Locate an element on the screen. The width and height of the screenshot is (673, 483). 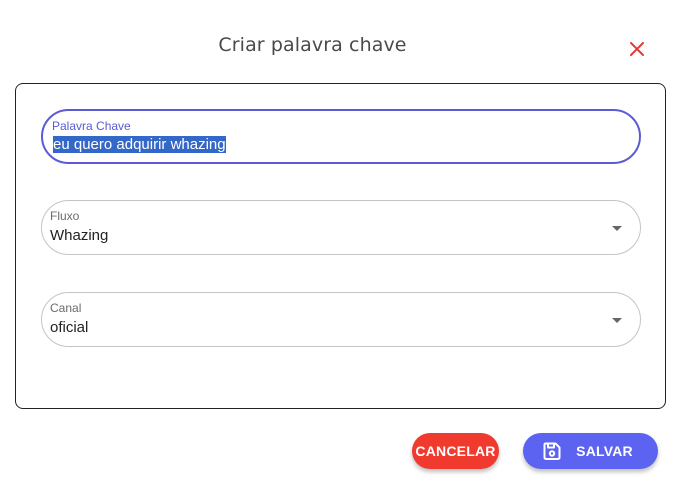
keyword-input: eu quero adquirir whazing is located at coordinates (139, 144).